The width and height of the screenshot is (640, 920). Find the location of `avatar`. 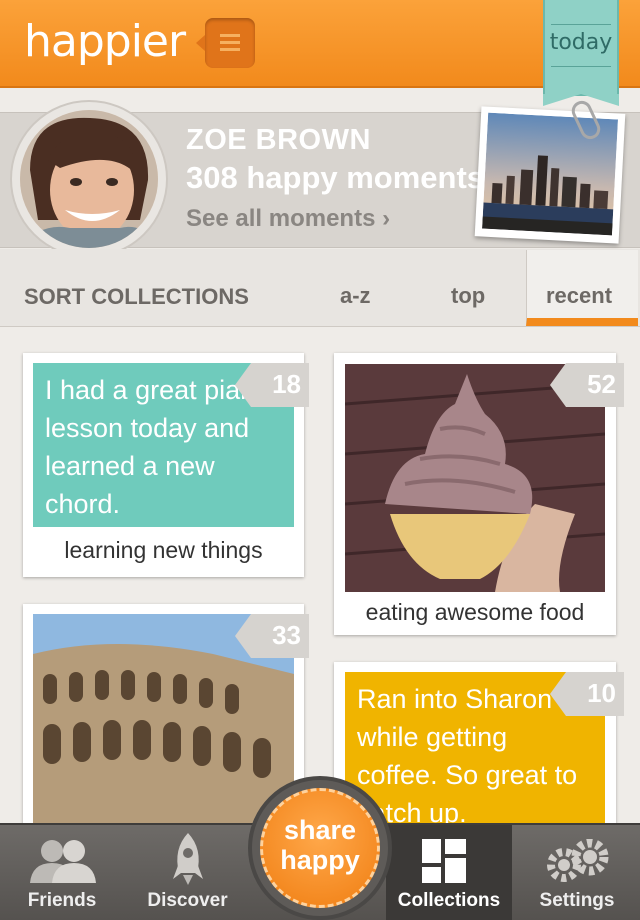

avatar is located at coordinates (89, 179).